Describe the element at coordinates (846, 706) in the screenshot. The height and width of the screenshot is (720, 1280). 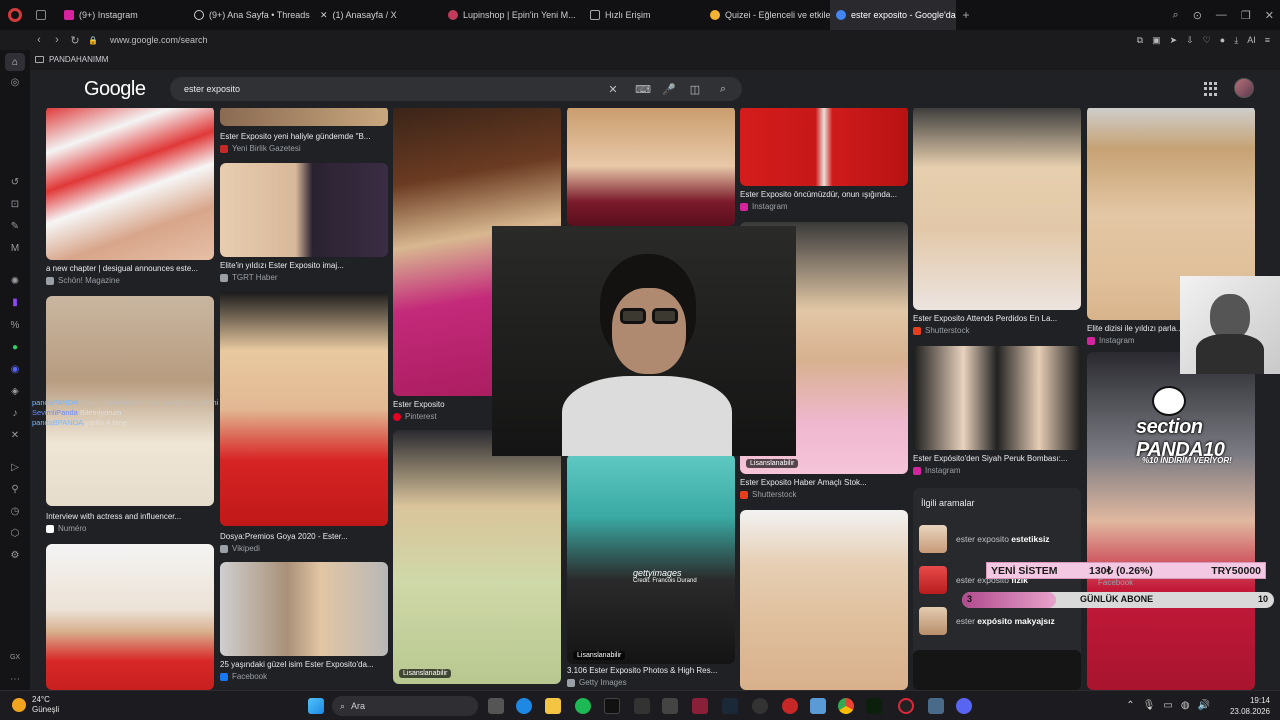
I see `chrome-icon` at that location.